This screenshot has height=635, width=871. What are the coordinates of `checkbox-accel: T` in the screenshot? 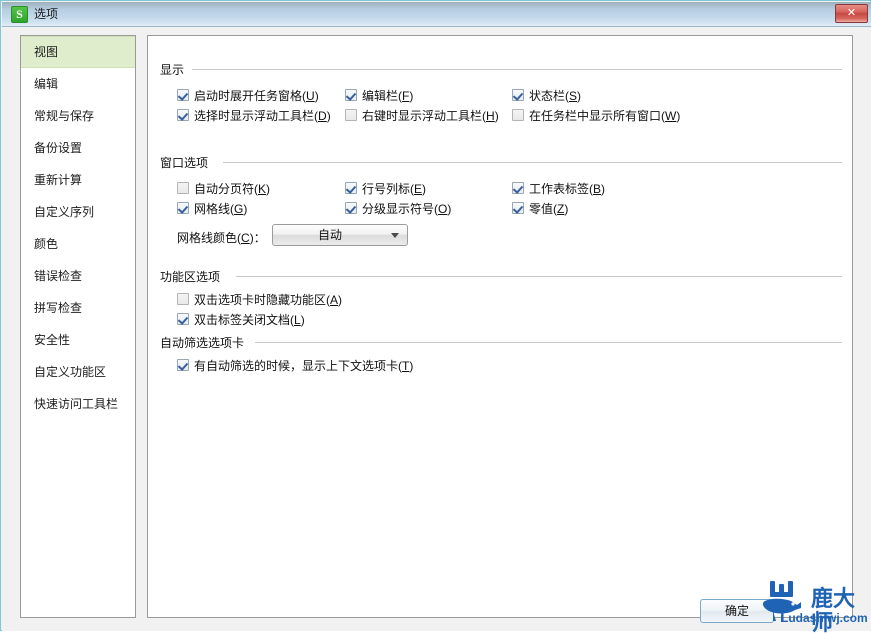 It's located at (406, 365).